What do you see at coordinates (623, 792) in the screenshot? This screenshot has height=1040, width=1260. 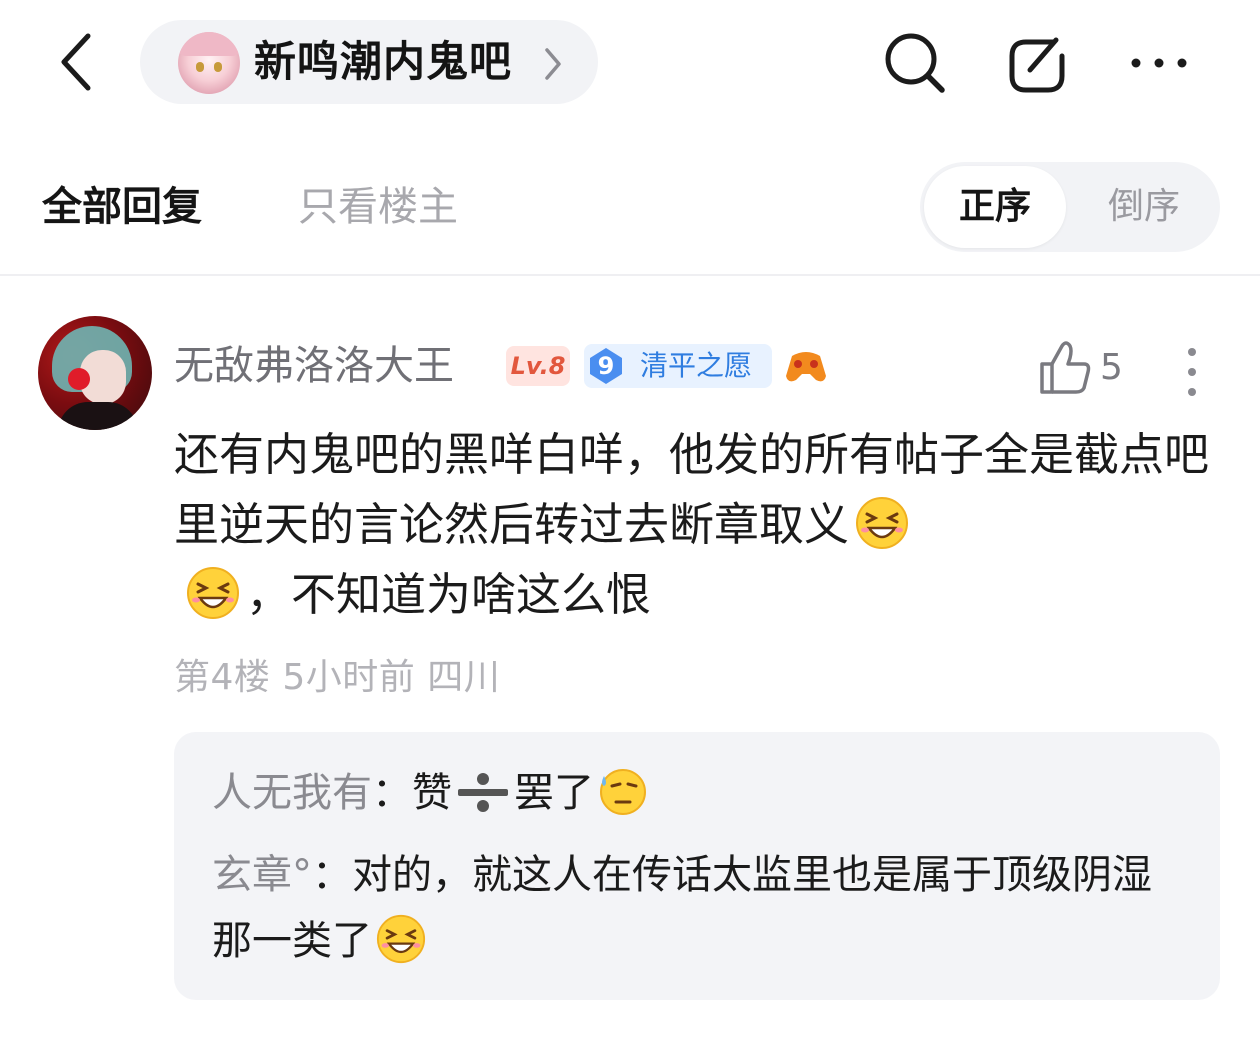 I see `sweat-emoji-icon` at bounding box center [623, 792].